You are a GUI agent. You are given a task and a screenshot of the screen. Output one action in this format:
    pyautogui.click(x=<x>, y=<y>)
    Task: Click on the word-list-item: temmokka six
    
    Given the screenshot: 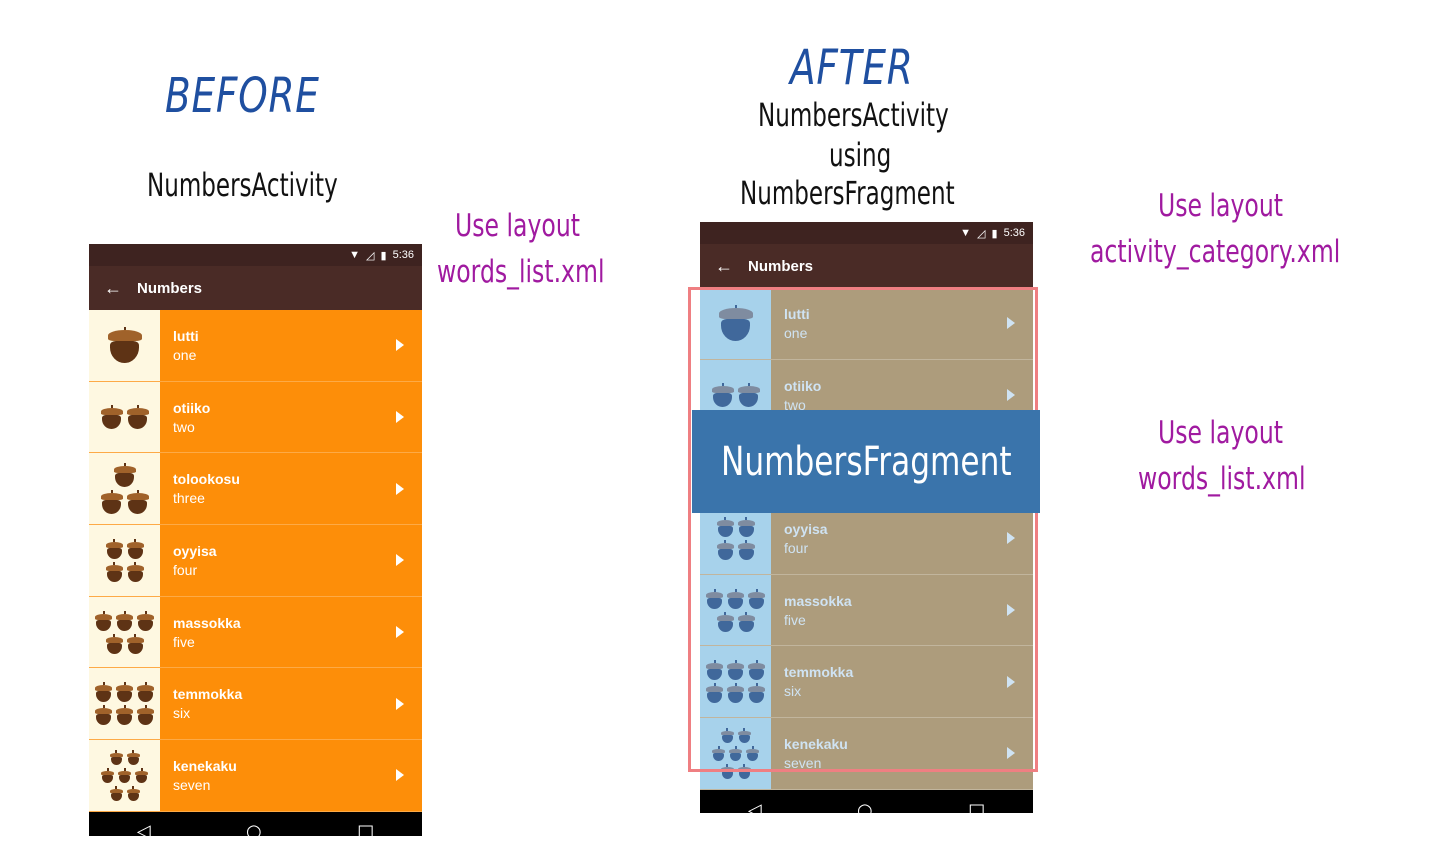 What is the action you would take?
    pyautogui.click(x=255, y=704)
    